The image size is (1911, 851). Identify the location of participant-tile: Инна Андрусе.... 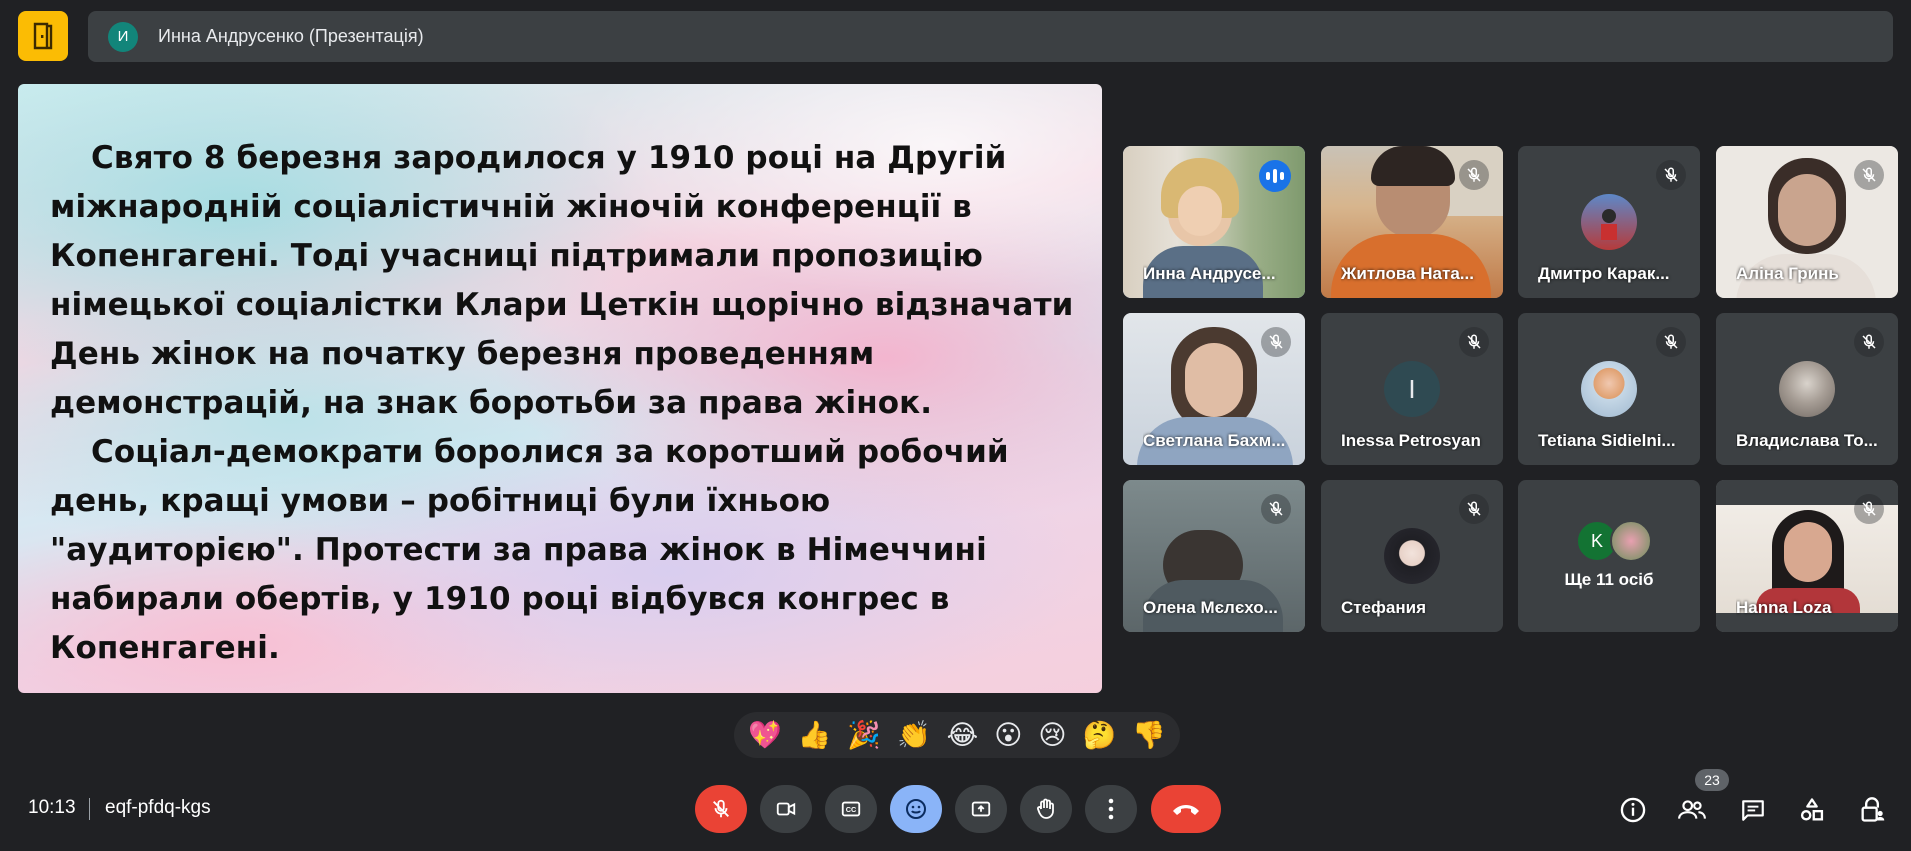
(1214, 222).